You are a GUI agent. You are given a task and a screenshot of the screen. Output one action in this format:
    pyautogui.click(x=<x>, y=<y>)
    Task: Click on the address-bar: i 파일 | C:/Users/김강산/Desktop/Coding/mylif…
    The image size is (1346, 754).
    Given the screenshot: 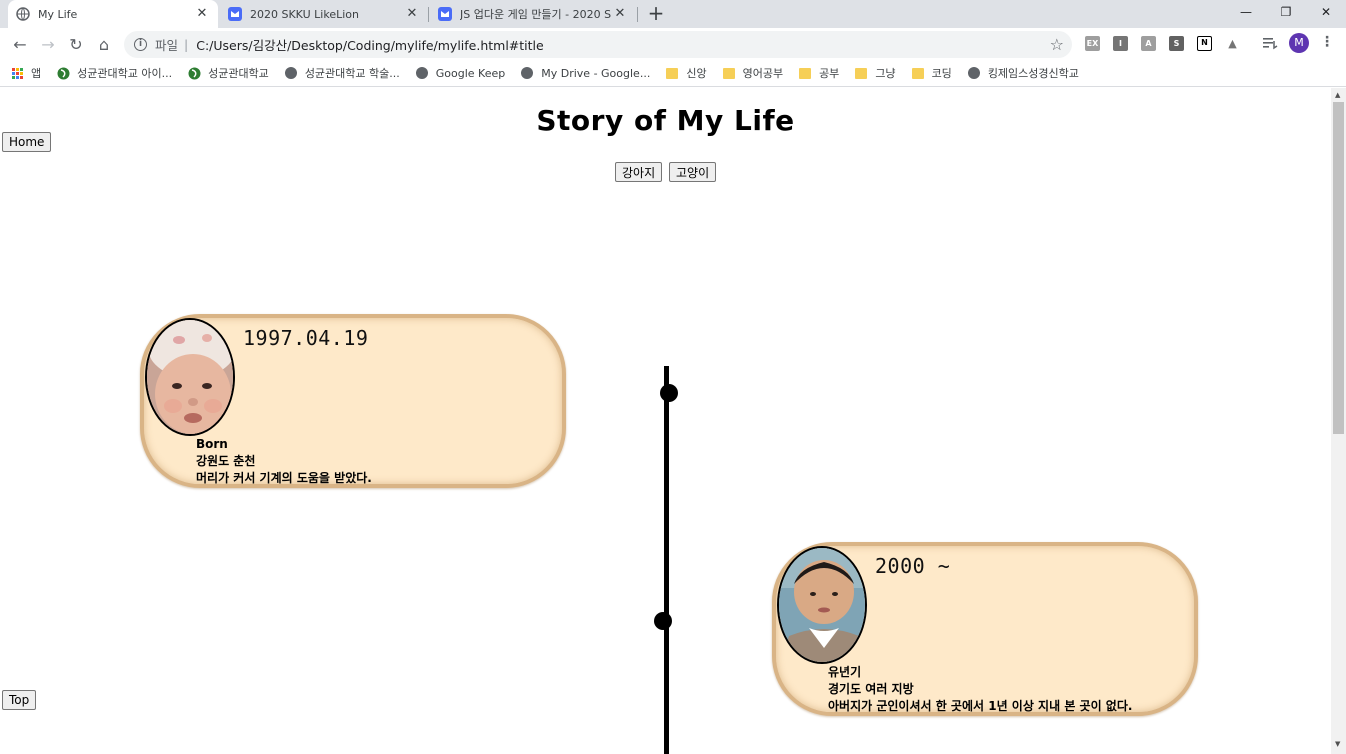 What is the action you would take?
    pyautogui.click(x=598, y=44)
    